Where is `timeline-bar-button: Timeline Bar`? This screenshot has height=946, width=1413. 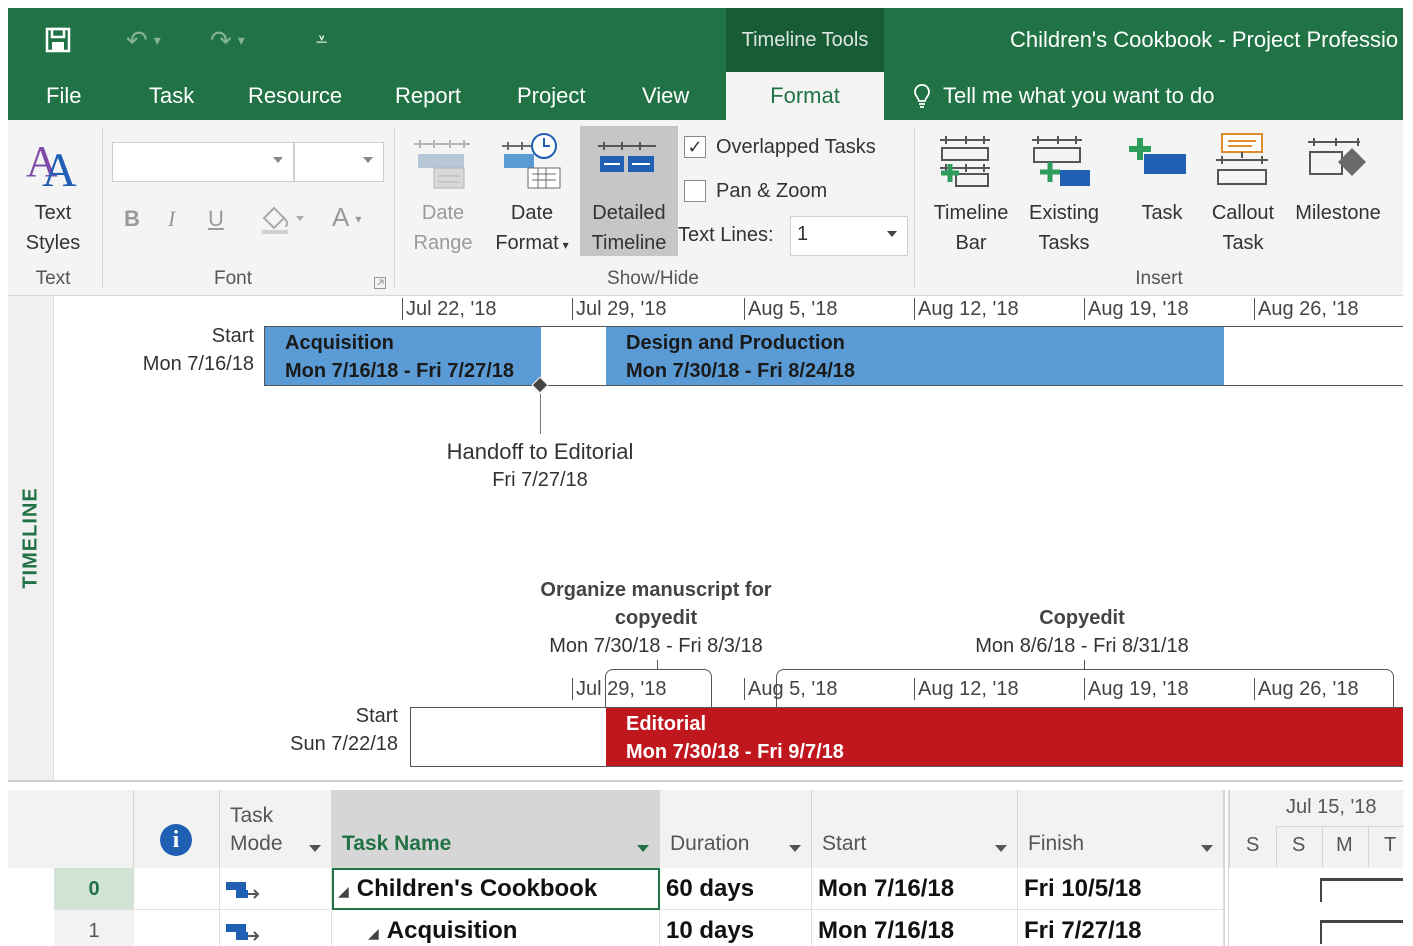 timeline-bar-button: Timeline Bar is located at coordinates (971, 228).